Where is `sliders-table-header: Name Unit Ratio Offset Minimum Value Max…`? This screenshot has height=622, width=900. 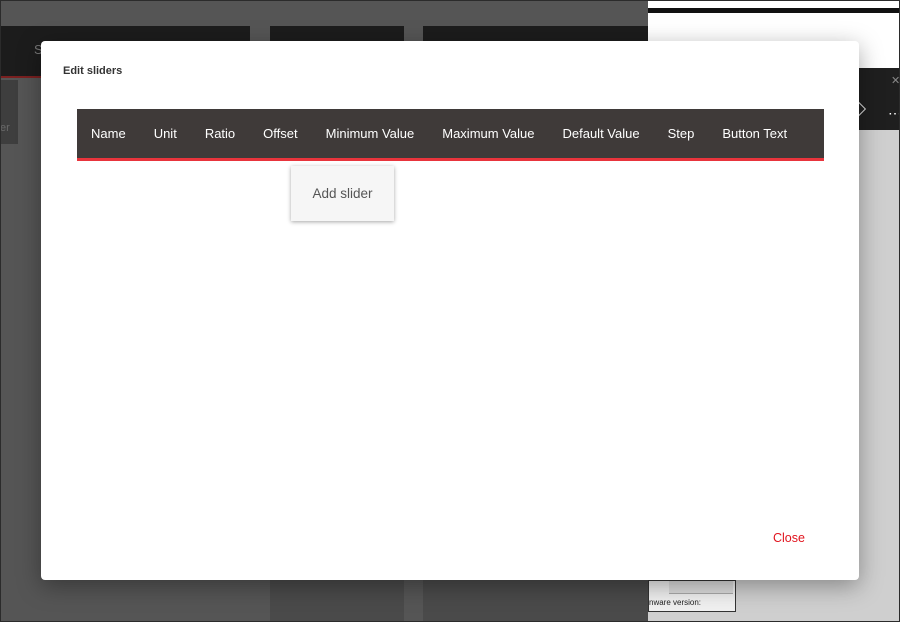 sliders-table-header: Name Unit Ratio Offset Minimum Value Max… is located at coordinates (450, 135).